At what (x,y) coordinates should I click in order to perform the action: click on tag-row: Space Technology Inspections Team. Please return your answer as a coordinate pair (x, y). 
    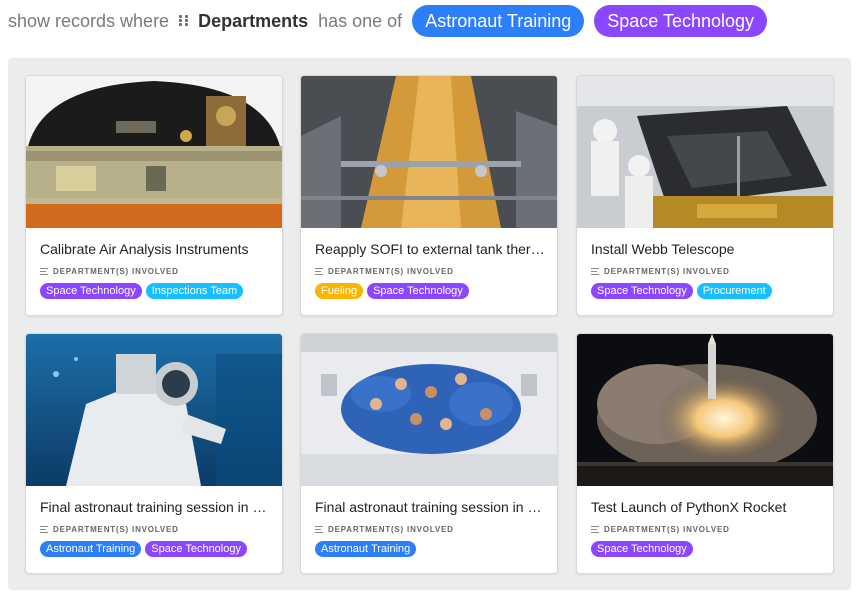
    Looking at the image, I should click on (142, 291).